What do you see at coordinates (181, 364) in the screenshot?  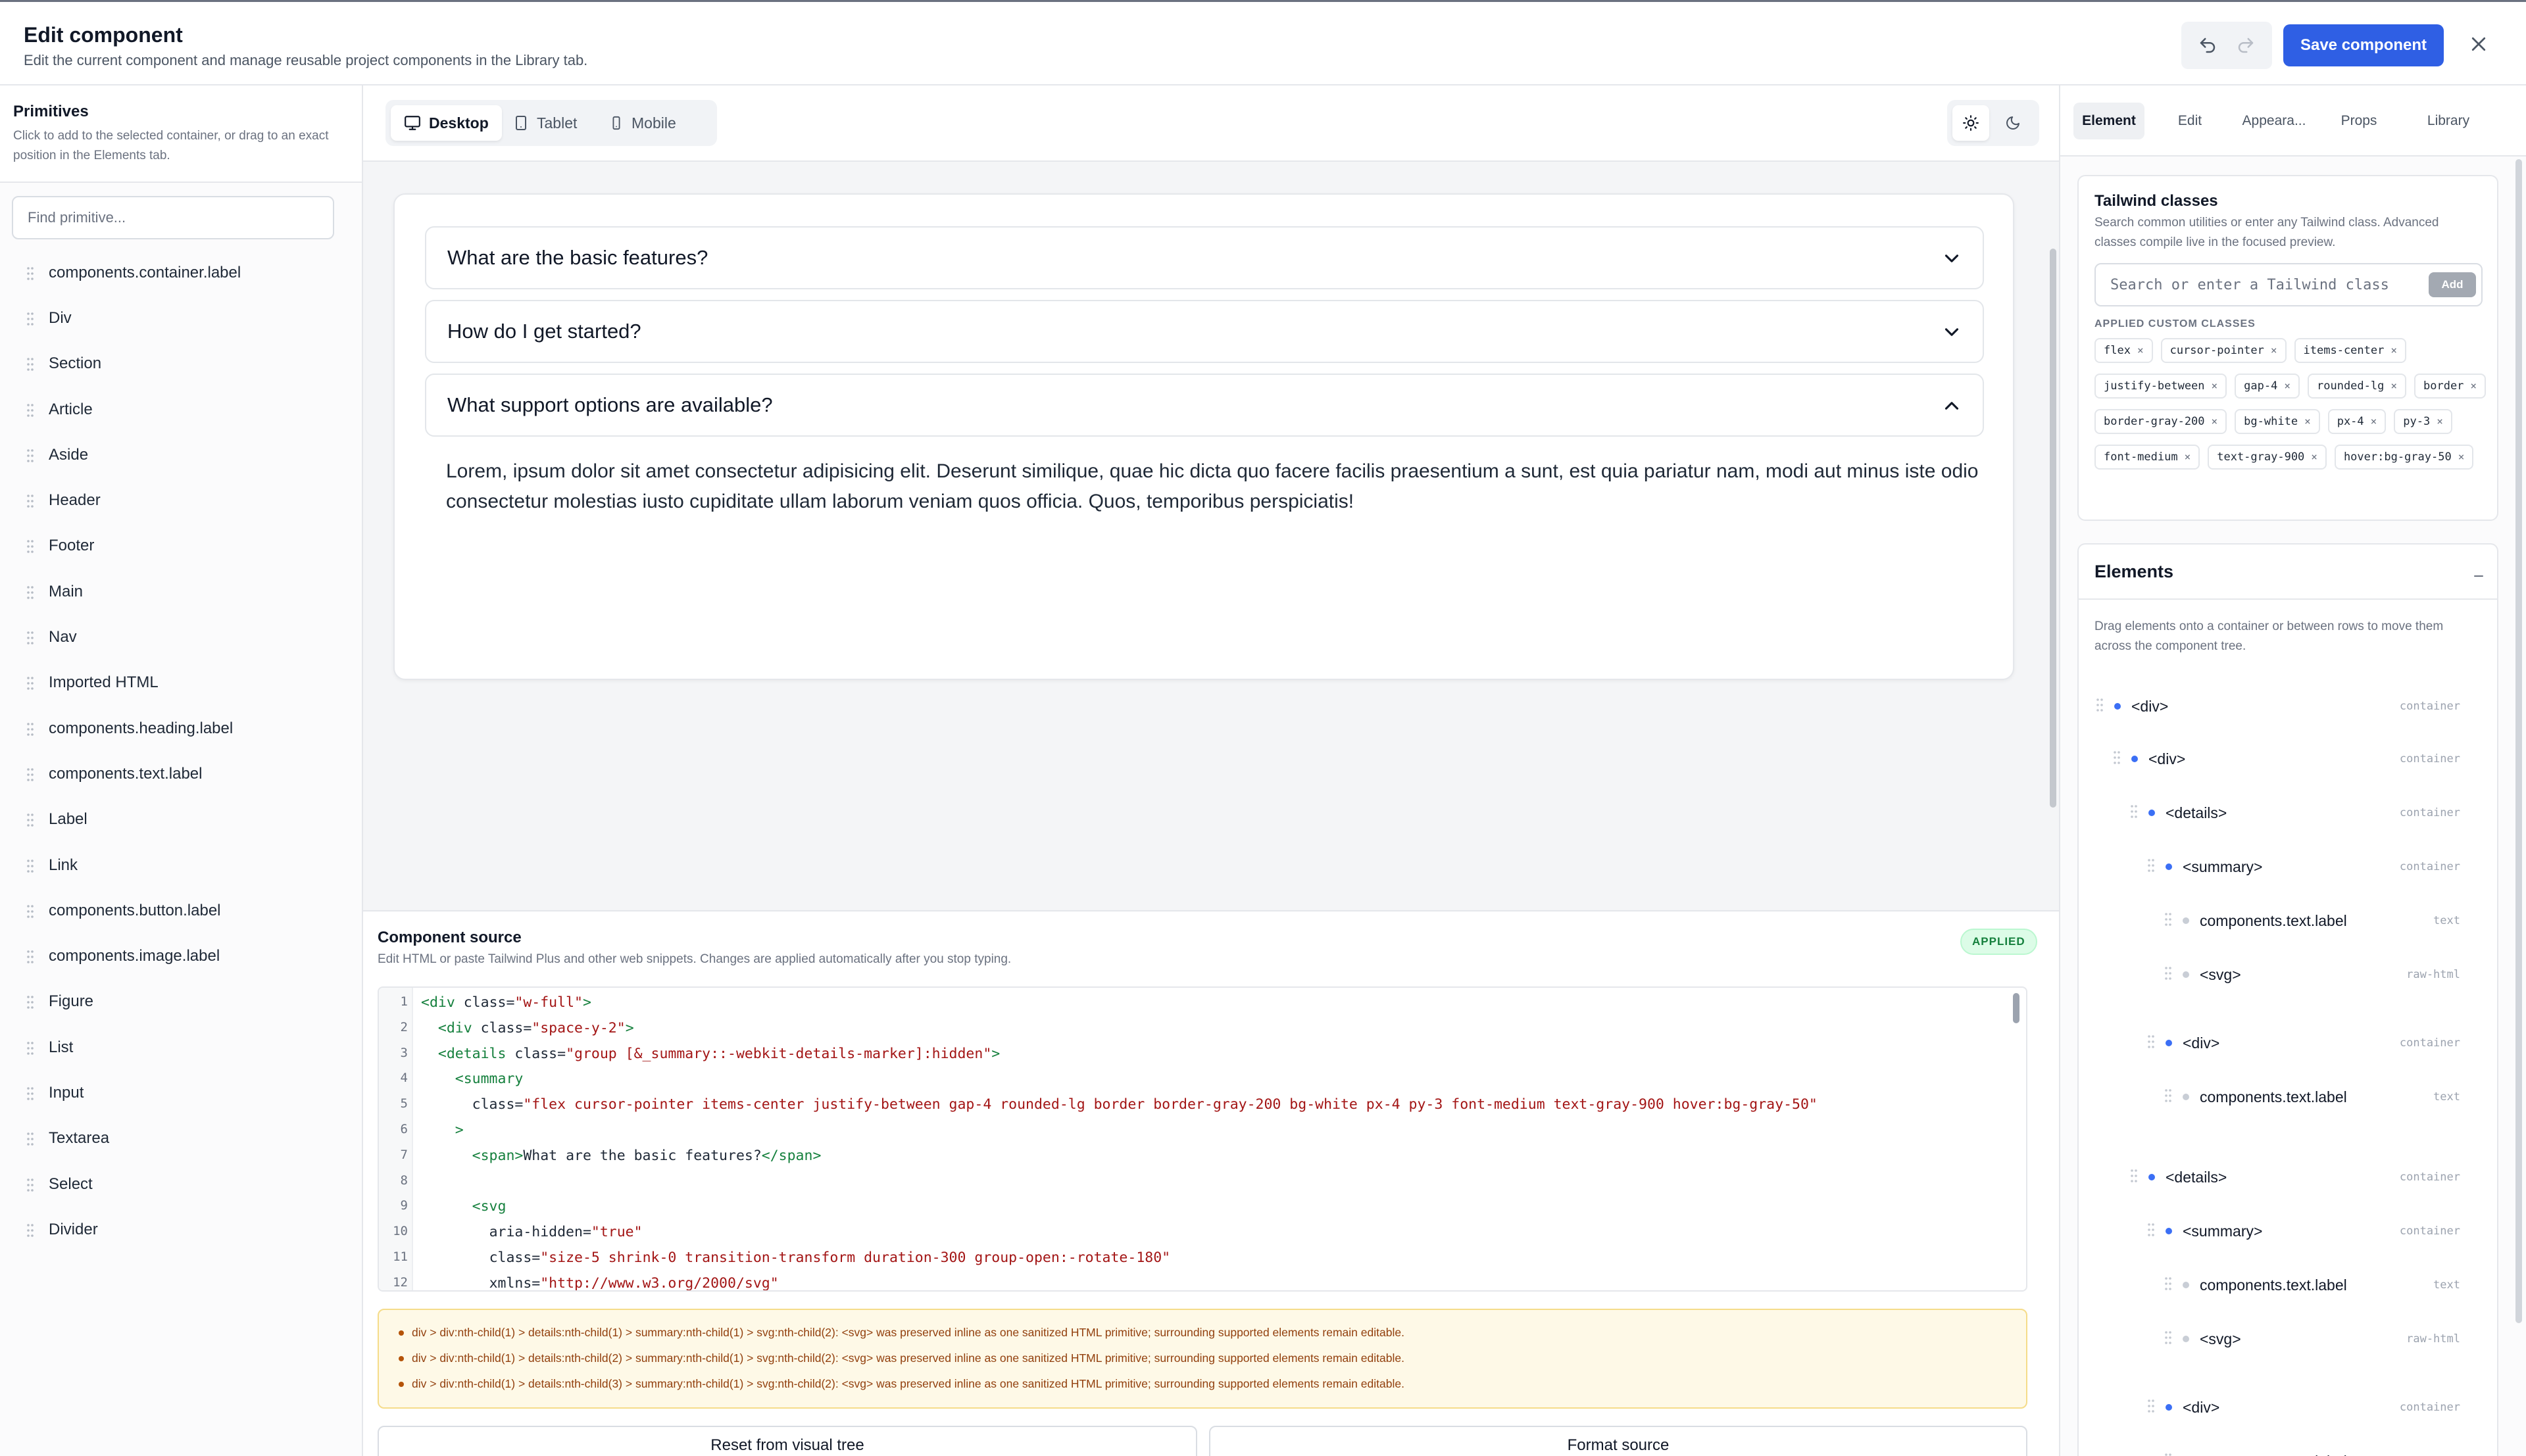 I see `primitive-item: Section` at bounding box center [181, 364].